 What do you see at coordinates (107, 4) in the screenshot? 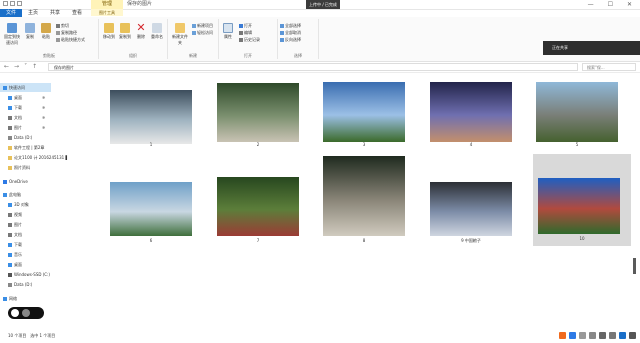
I see `context-tab-manage: 管理` at bounding box center [107, 4].